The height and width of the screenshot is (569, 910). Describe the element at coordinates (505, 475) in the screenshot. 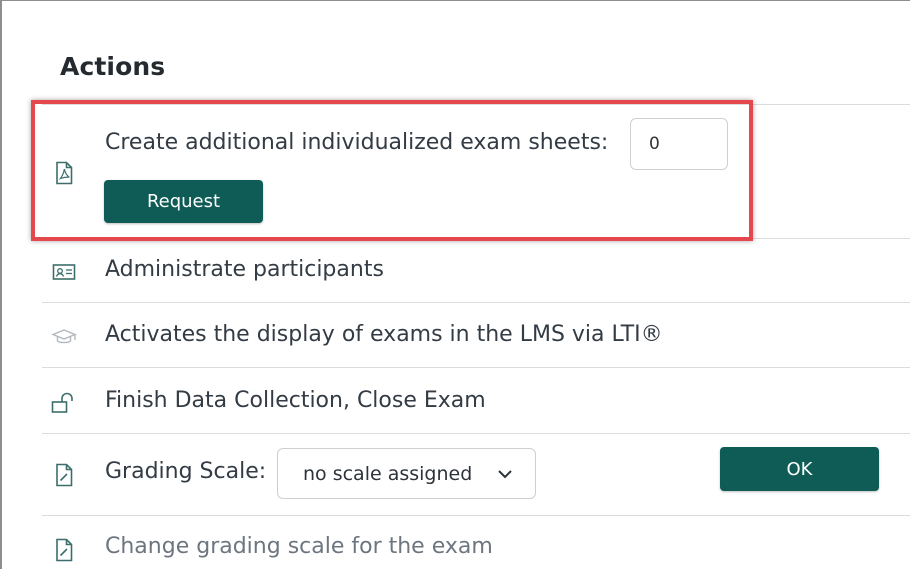

I see `chevron-down-icon` at that location.